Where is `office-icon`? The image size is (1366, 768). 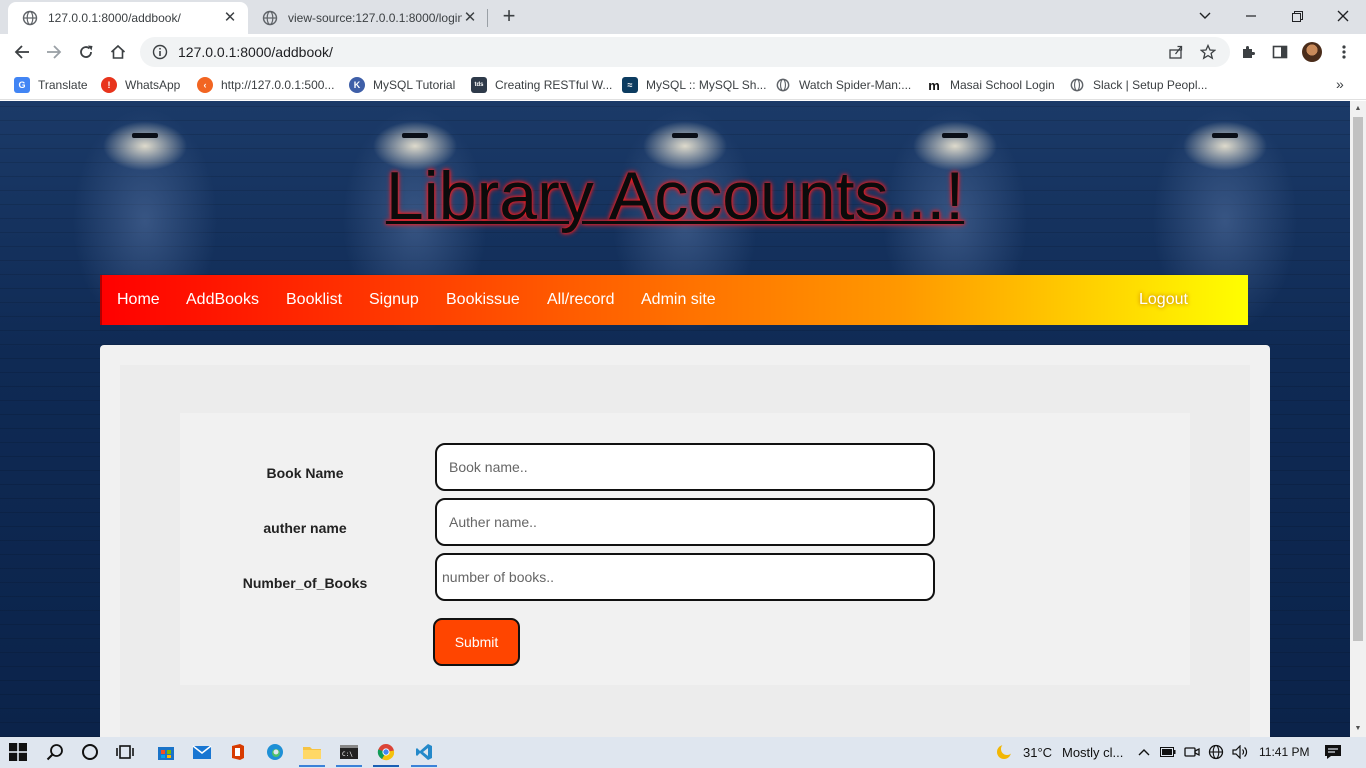 office-icon is located at coordinates (238, 752).